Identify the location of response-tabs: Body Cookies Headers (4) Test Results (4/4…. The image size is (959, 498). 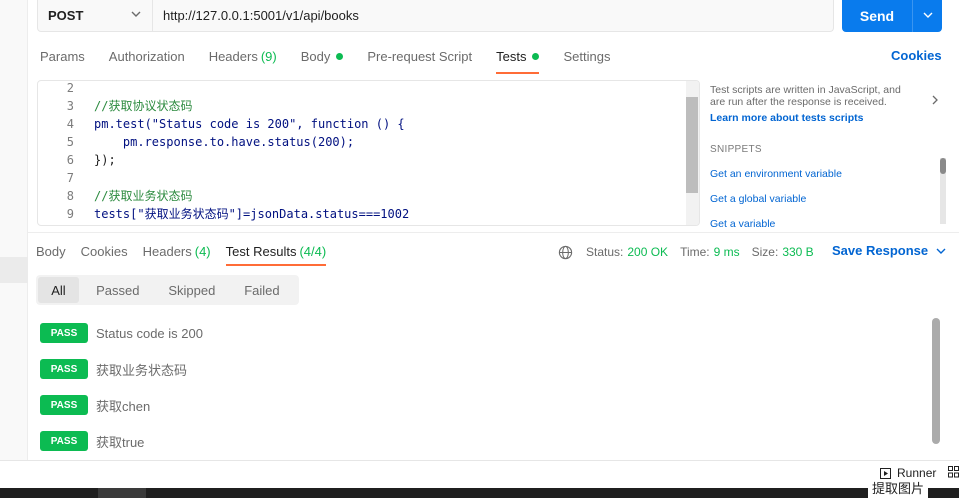
(188, 253).